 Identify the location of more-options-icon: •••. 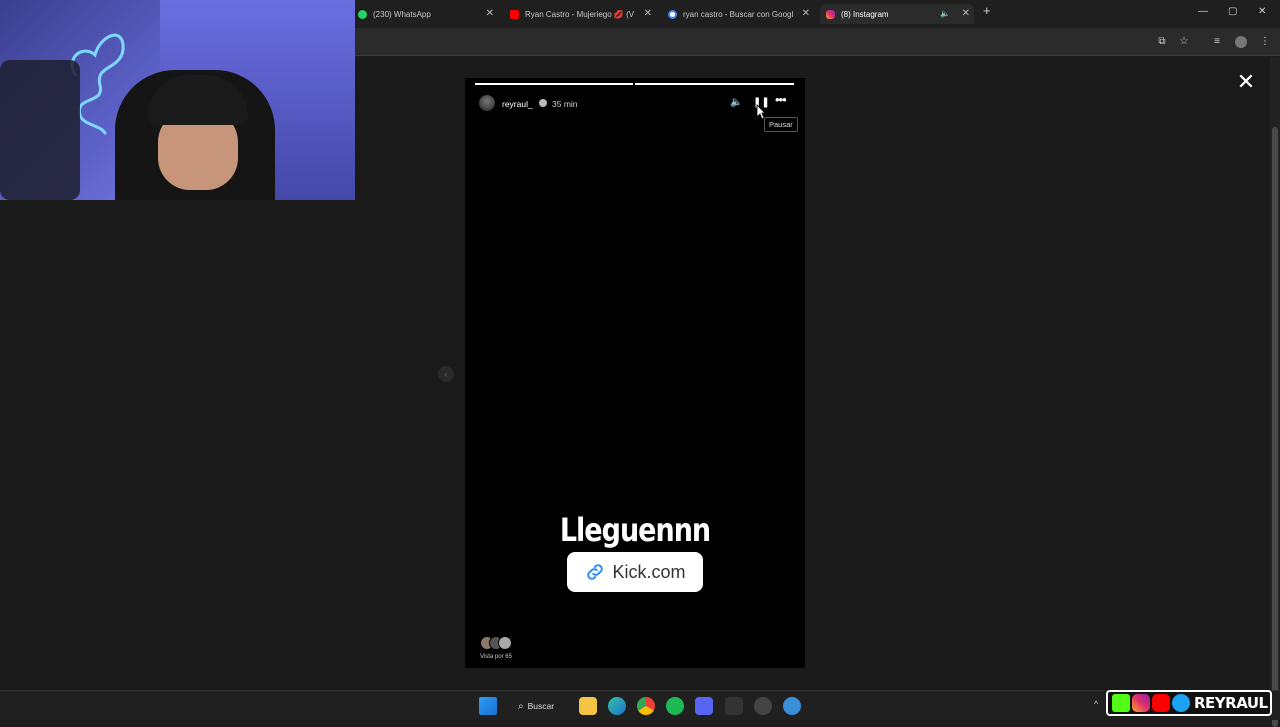
(781, 100).